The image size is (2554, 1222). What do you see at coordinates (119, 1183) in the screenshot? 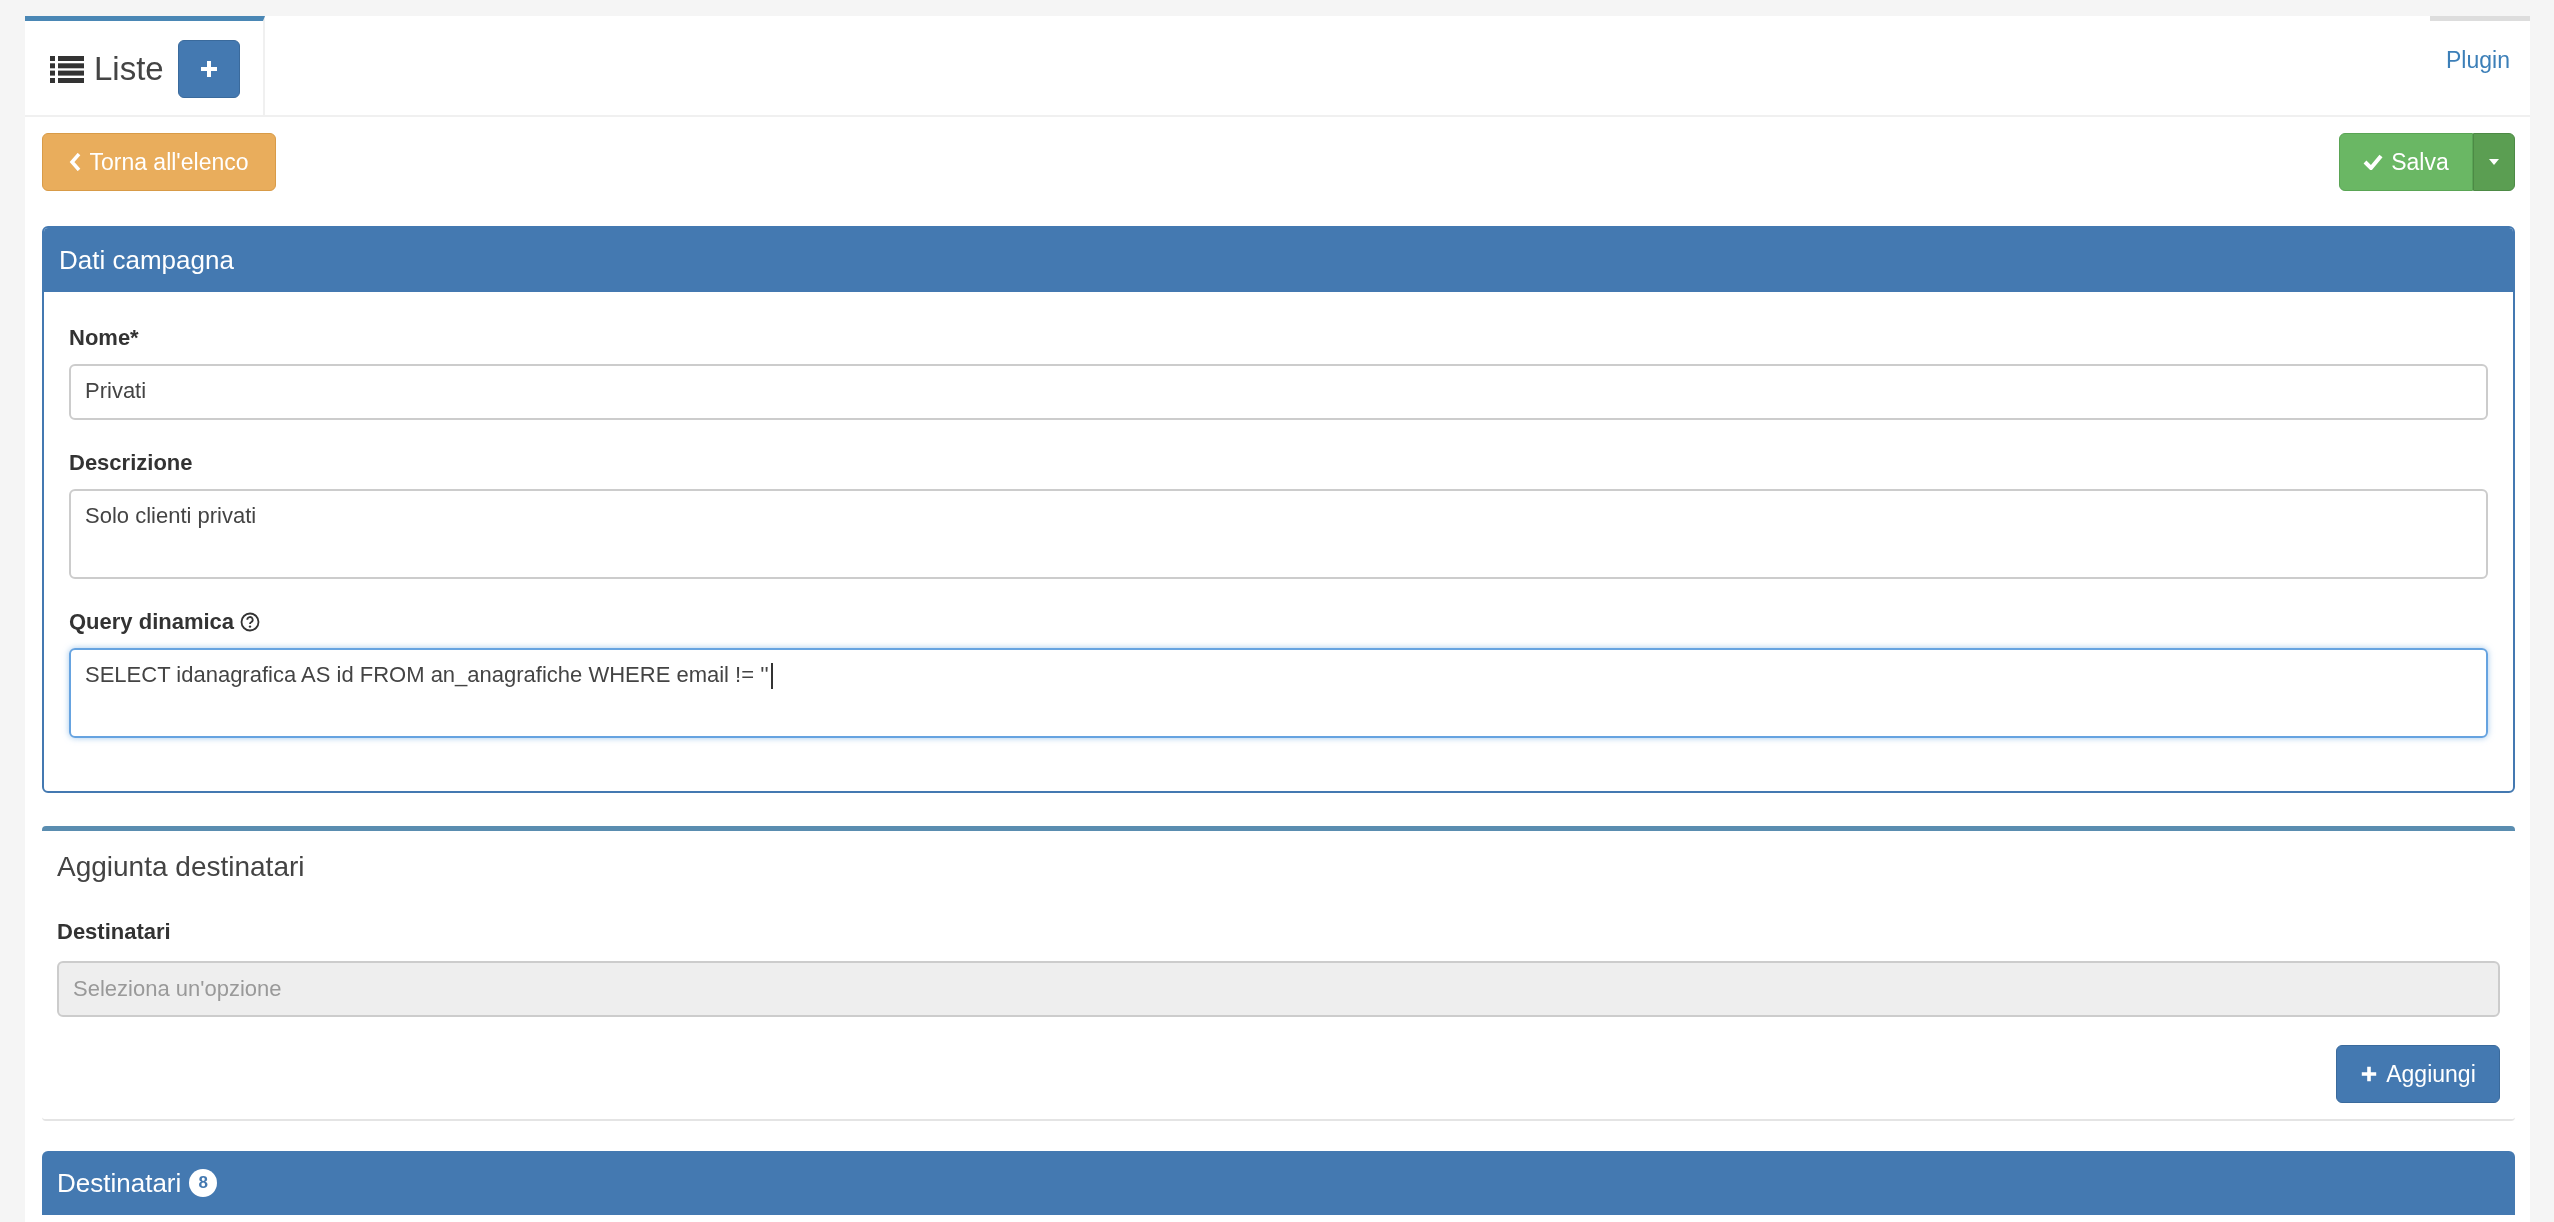
I see `panel-title: Destinatari` at bounding box center [119, 1183].